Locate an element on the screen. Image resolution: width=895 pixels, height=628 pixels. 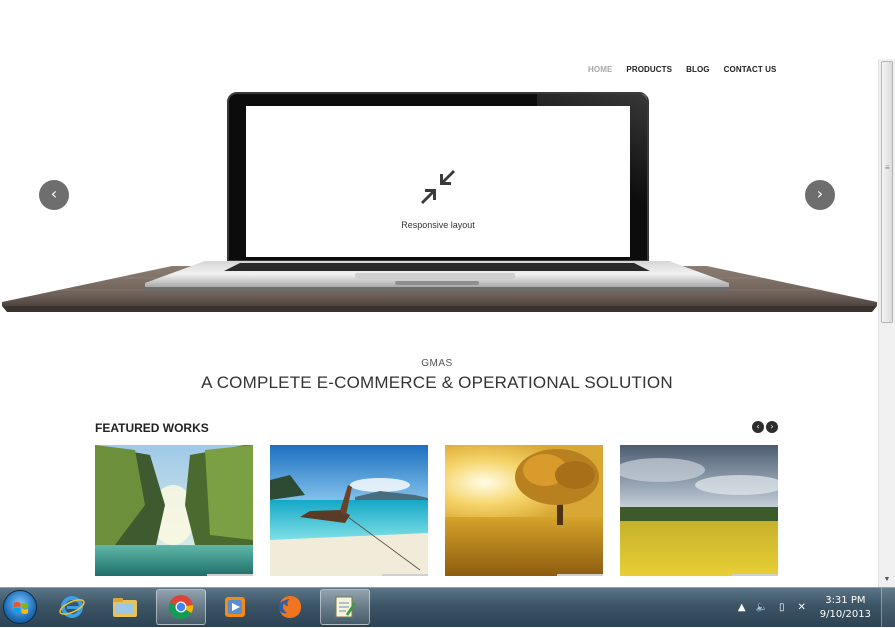
file-explorer-button is located at coordinates (125, 607).